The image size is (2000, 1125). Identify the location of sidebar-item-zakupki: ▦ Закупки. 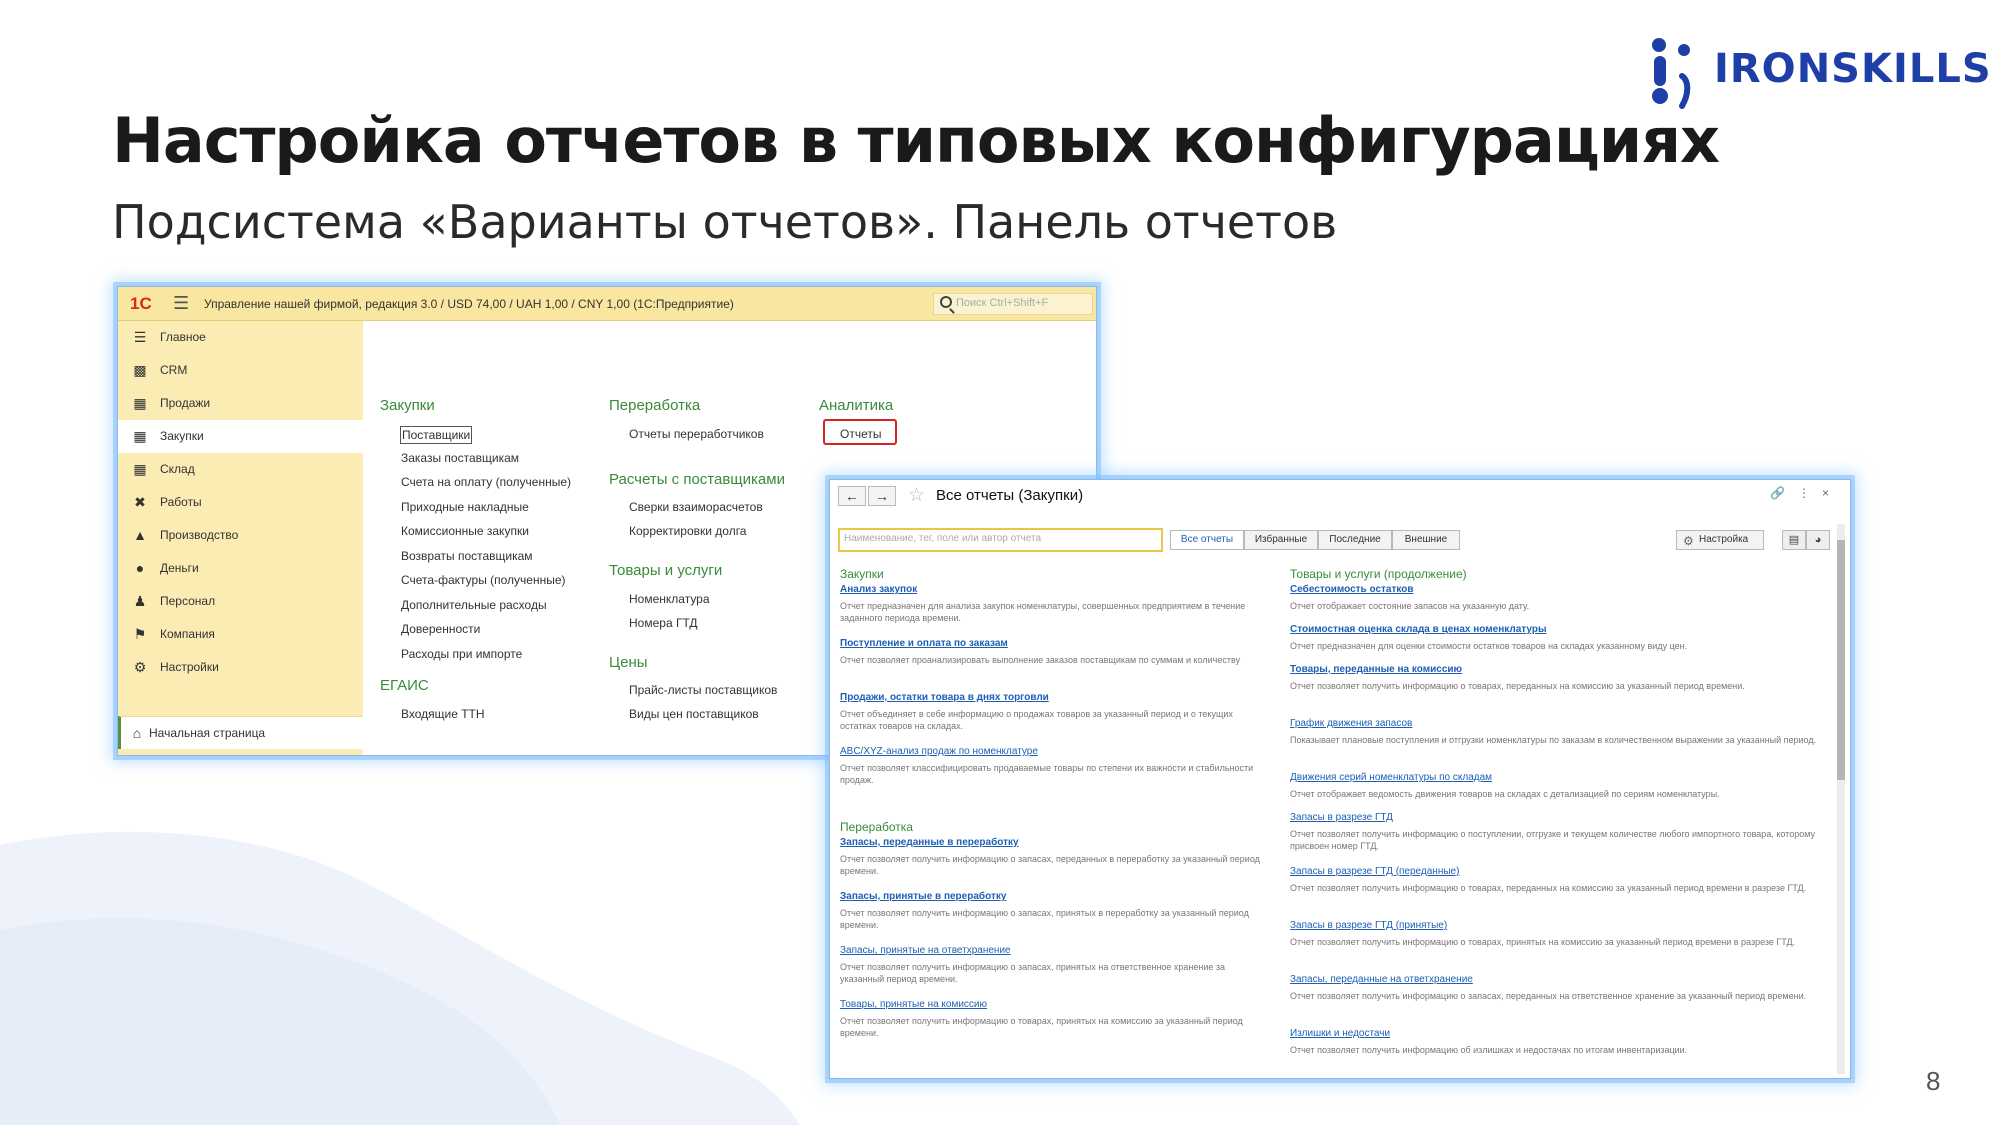
(240, 436).